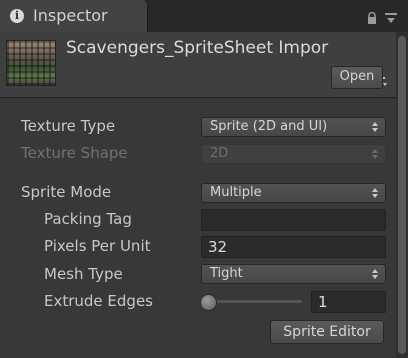 The height and width of the screenshot is (358, 408). Describe the element at coordinates (391, 18) in the screenshot. I see `tab-menu-icon` at that location.